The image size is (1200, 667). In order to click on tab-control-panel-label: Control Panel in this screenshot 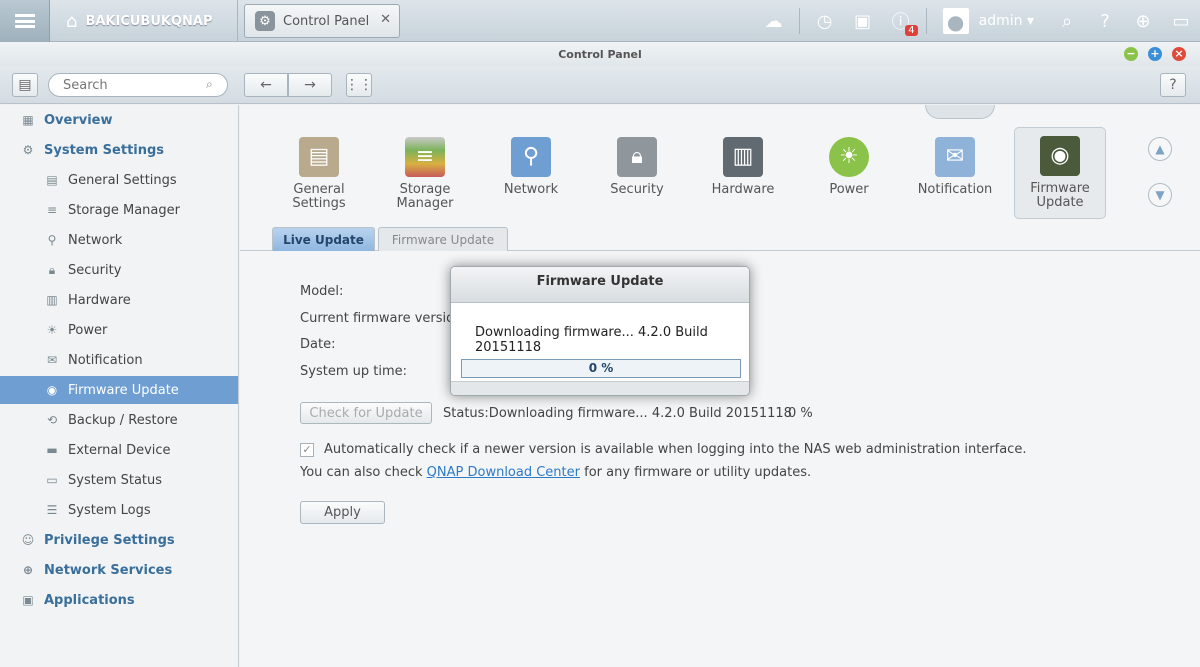, I will do `click(326, 21)`.